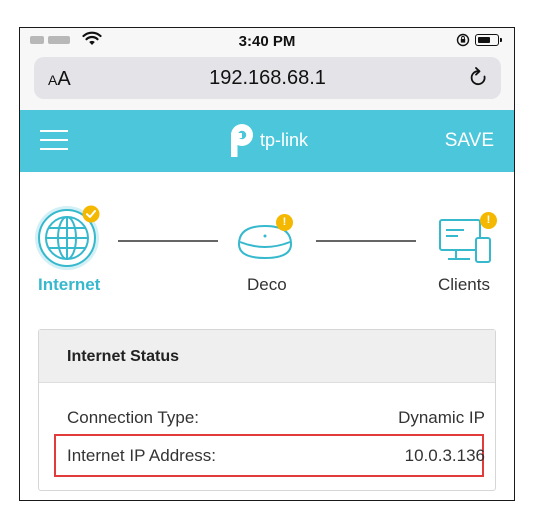 This screenshot has height=516, width=535. What do you see at coordinates (488, 40) in the screenshot?
I see `battery-icon` at bounding box center [488, 40].